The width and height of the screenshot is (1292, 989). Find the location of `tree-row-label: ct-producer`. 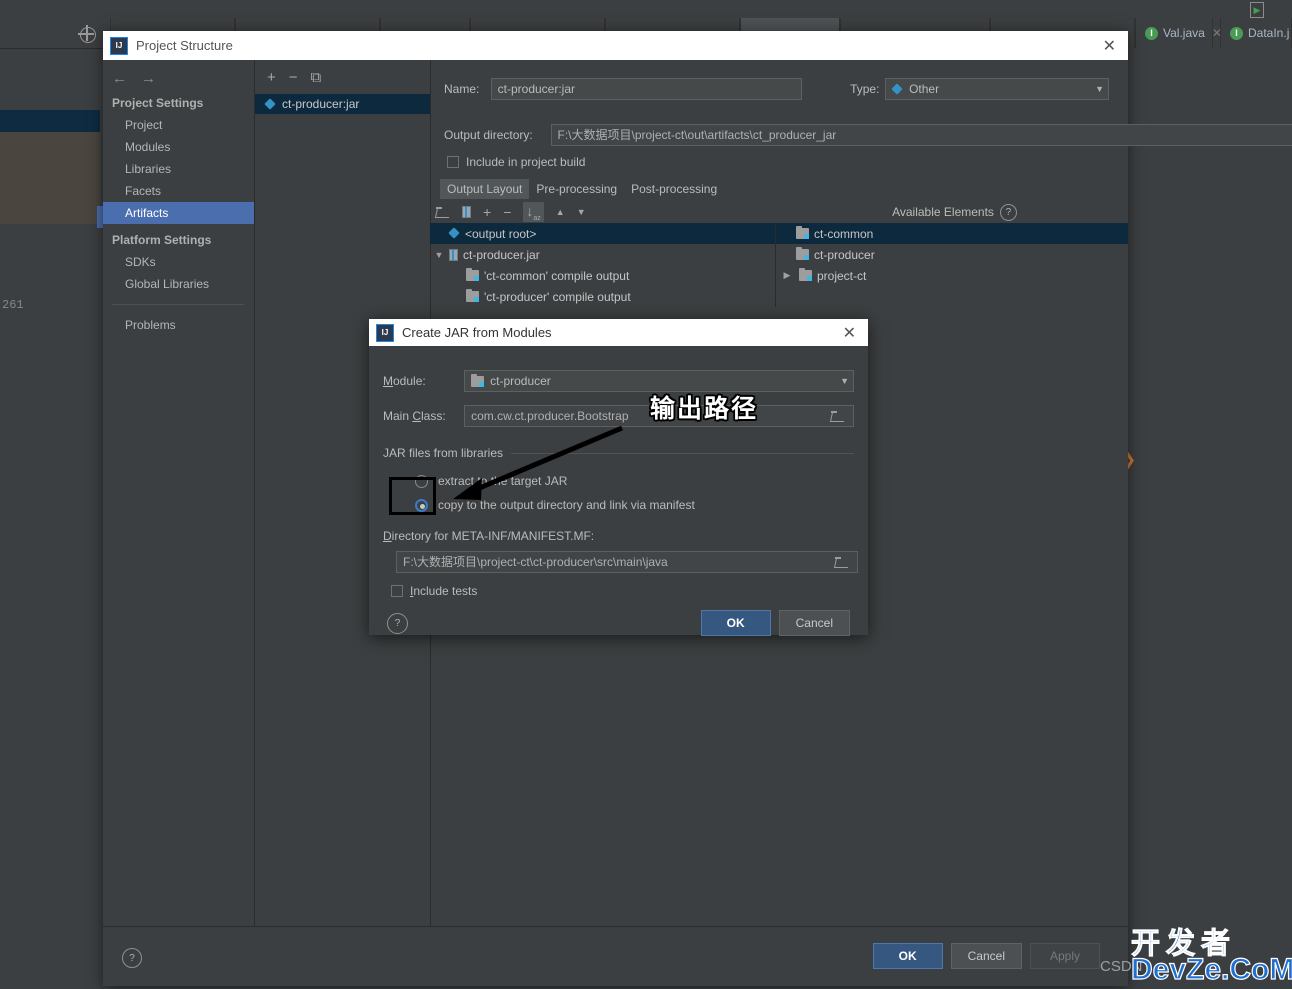

tree-row-label: ct-producer is located at coordinates (844, 254).